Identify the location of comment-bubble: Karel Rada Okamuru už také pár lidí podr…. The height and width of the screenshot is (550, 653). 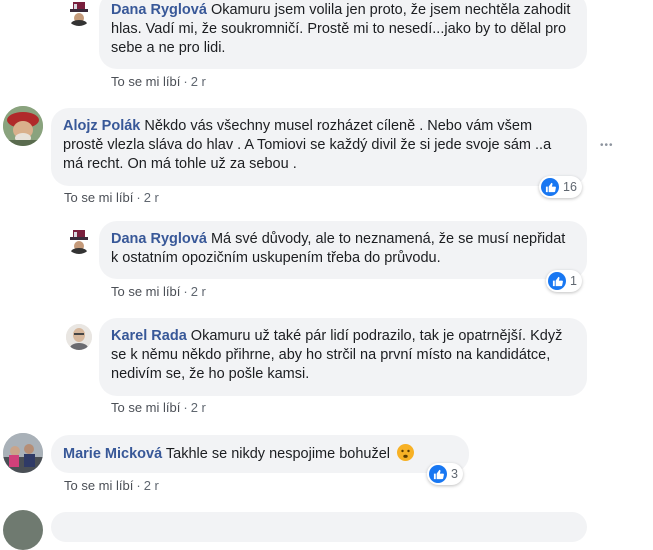
(343, 357).